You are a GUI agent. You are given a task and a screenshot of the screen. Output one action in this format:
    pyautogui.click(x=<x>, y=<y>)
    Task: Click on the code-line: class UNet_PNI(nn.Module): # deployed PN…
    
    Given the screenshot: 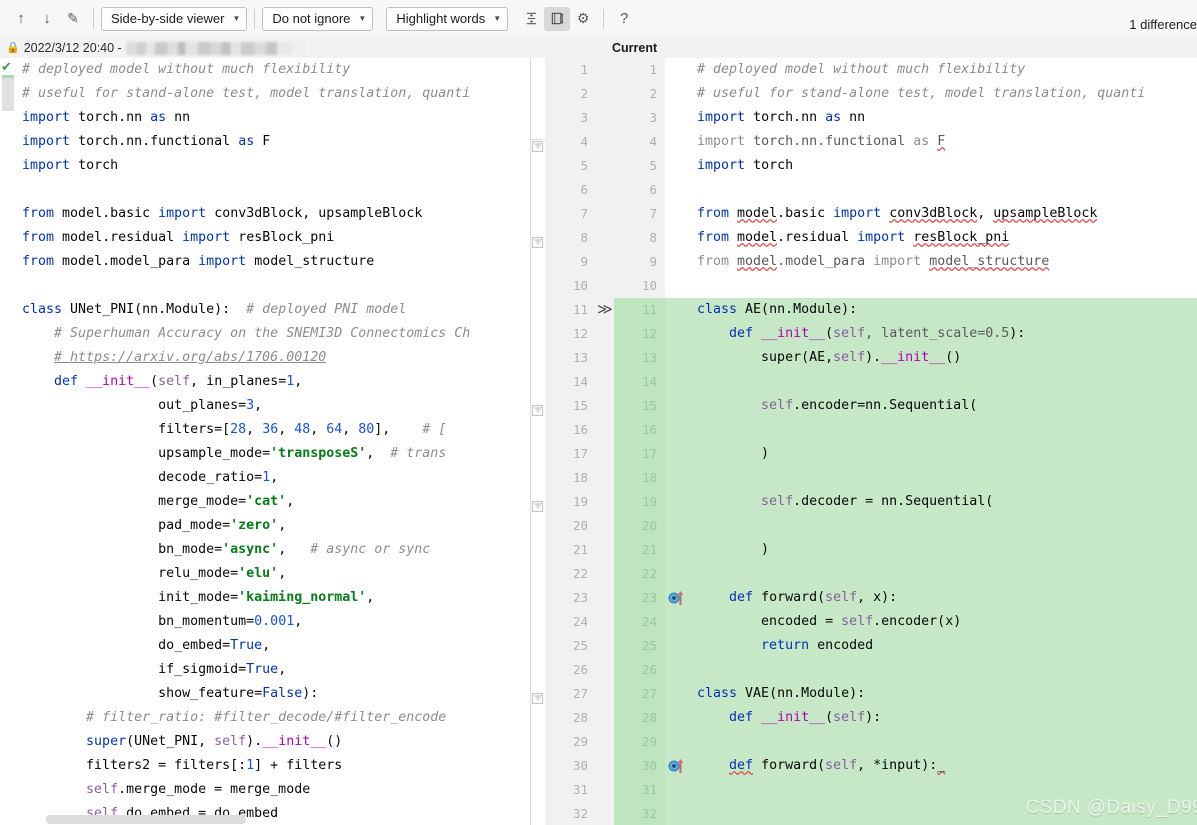 What is the action you would take?
    pyautogui.click(x=273, y=310)
    